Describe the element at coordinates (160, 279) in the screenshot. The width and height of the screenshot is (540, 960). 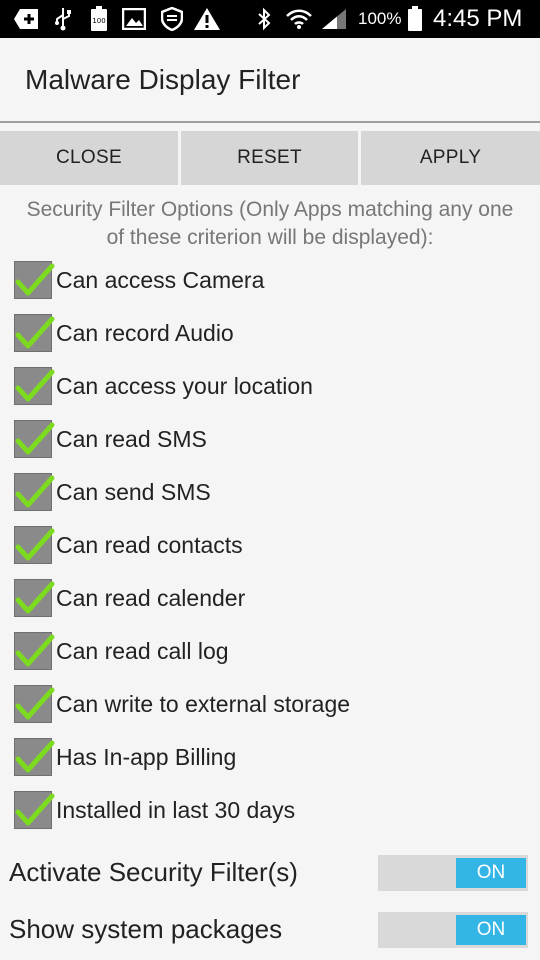
I see `filter-option-label: Can access Camera` at that location.